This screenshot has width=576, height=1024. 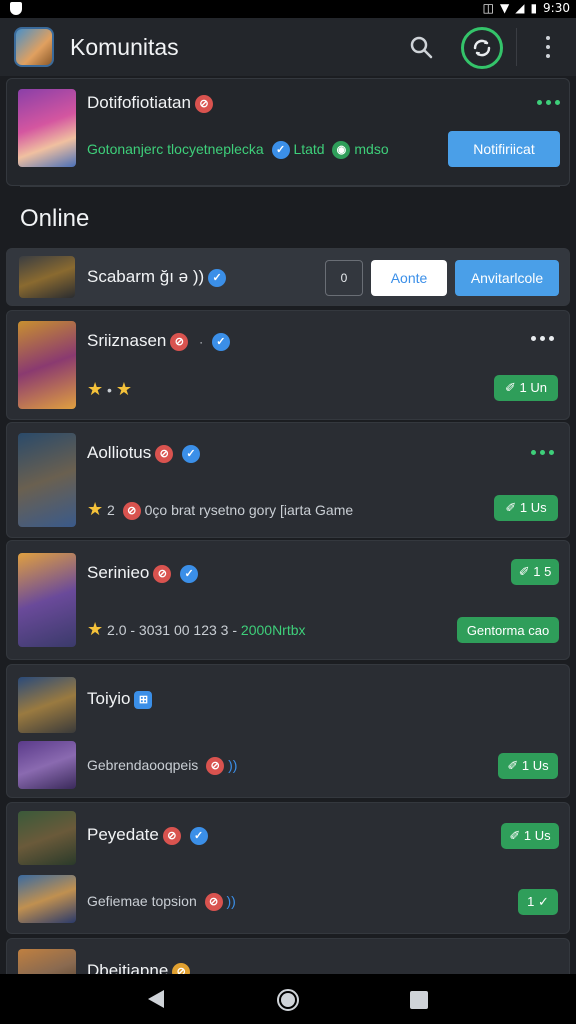 I want to click on player-rating: 2, so click(x=111, y=510).